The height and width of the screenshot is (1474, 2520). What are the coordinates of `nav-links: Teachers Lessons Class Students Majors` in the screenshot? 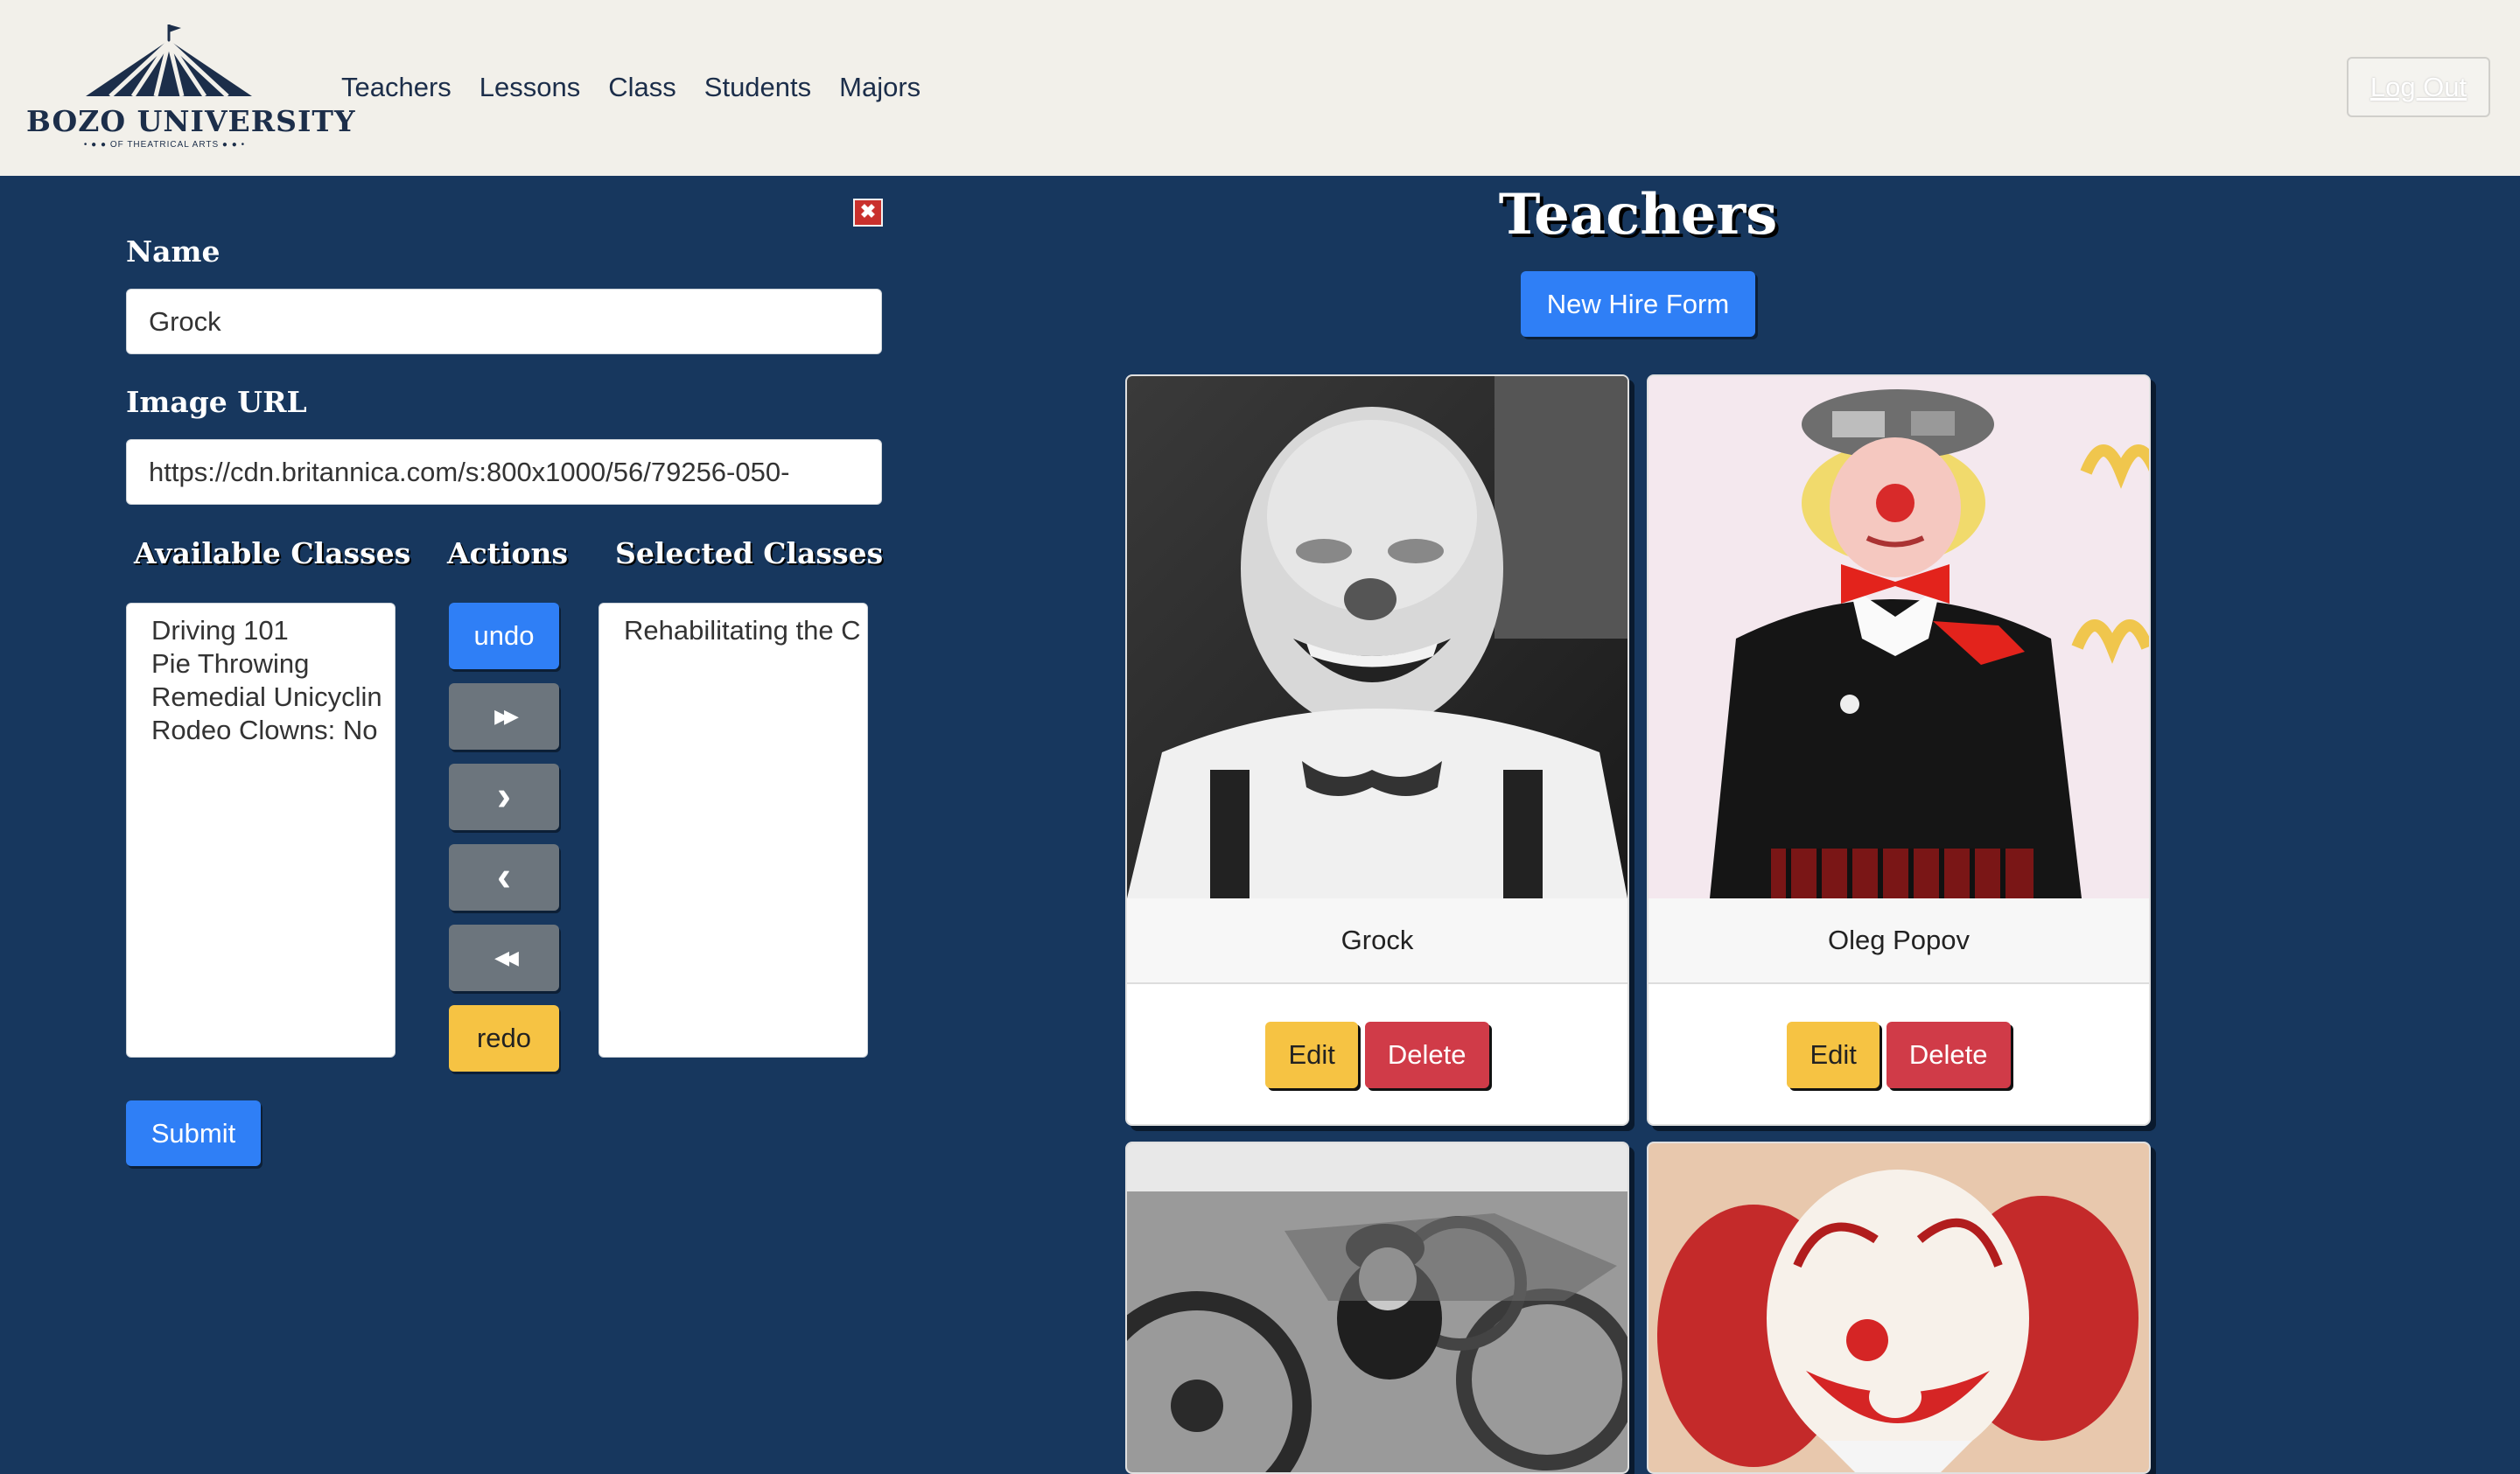 It's located at (630, 87).